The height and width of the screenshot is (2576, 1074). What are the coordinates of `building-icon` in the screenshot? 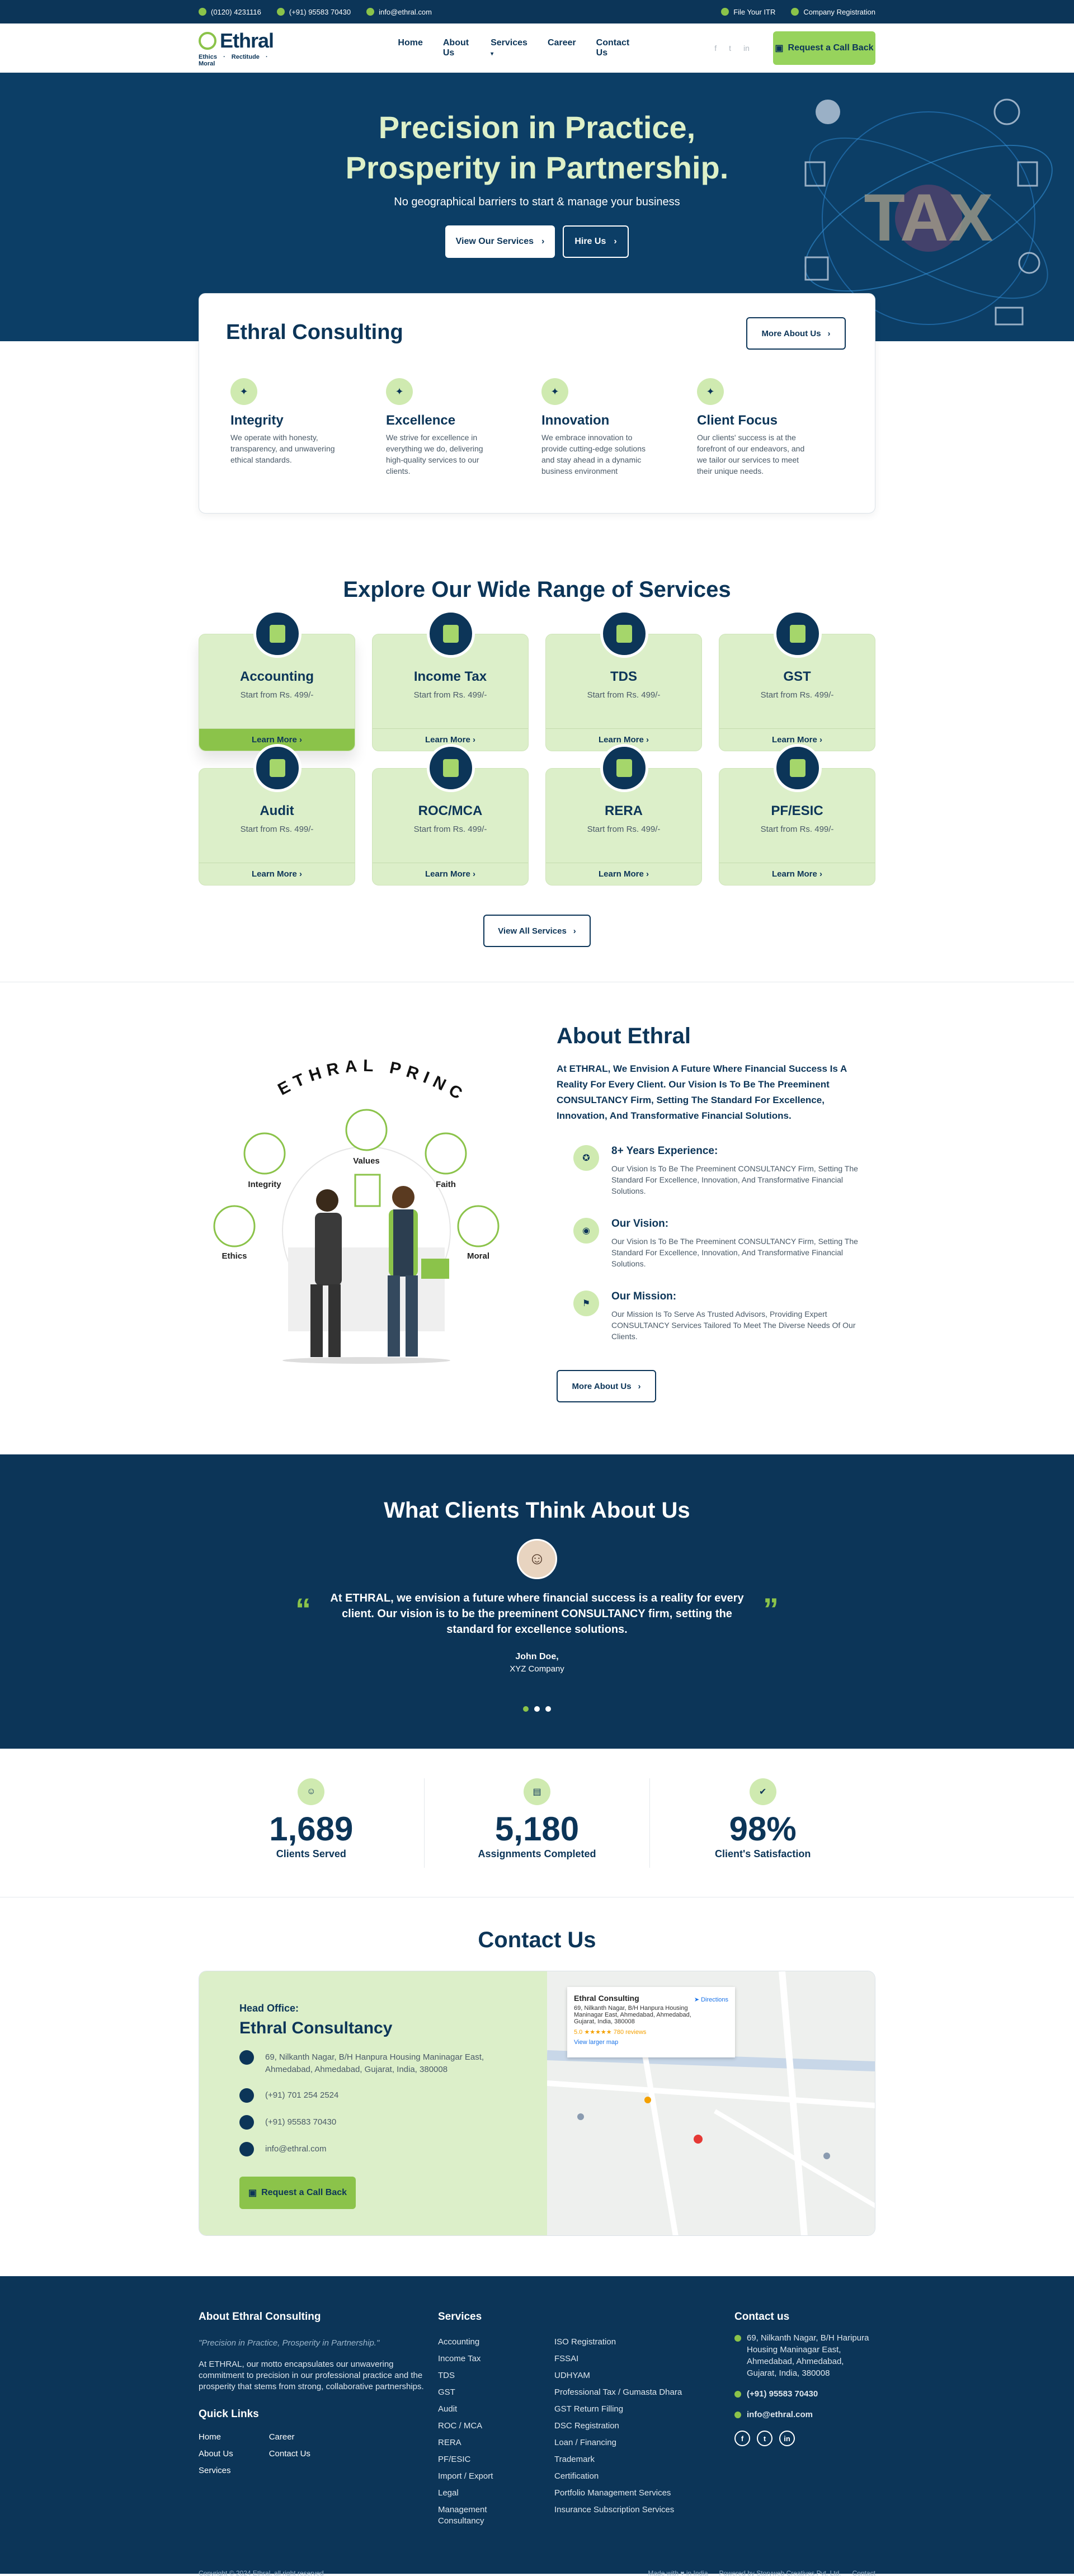 It's located at (795, 12).